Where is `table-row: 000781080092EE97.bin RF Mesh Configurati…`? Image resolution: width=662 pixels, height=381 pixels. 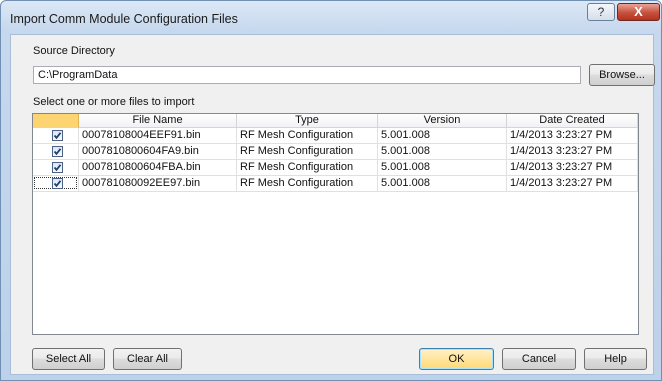
table-row: 000781080092EE97.bin RF Mesh Configurati… is located at coordinates (335, 184).